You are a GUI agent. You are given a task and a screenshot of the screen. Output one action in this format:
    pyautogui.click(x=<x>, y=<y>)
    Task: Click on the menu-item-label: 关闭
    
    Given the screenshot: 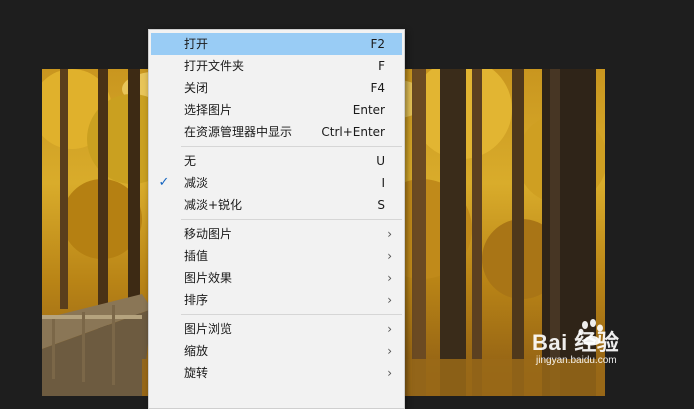 What is the action you would take?
    pyautogui.click(x=196, y=88)
    